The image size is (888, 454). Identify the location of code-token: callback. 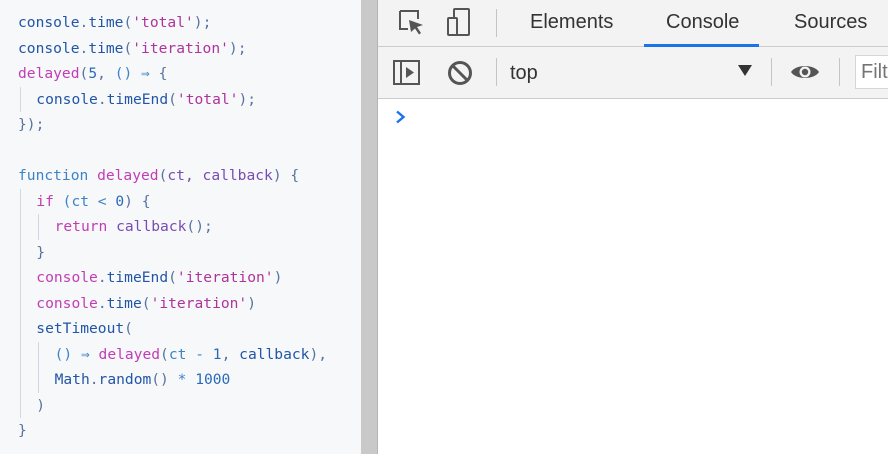
(151, 226).